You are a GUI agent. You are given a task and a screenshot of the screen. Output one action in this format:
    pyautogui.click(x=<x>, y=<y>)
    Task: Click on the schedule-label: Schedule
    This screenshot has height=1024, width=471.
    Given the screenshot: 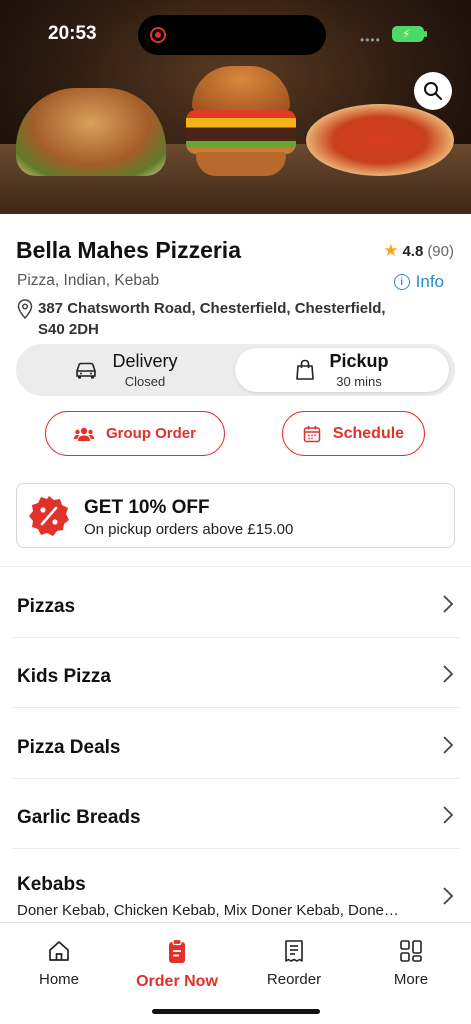 What is the action you would take?
    pyautogui.click(x=368, y=433)
    